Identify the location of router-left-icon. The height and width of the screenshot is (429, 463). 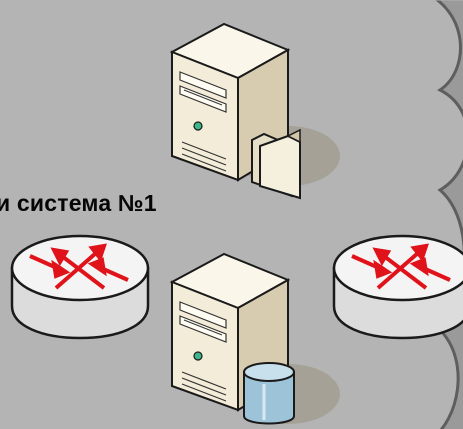
(80, 287).